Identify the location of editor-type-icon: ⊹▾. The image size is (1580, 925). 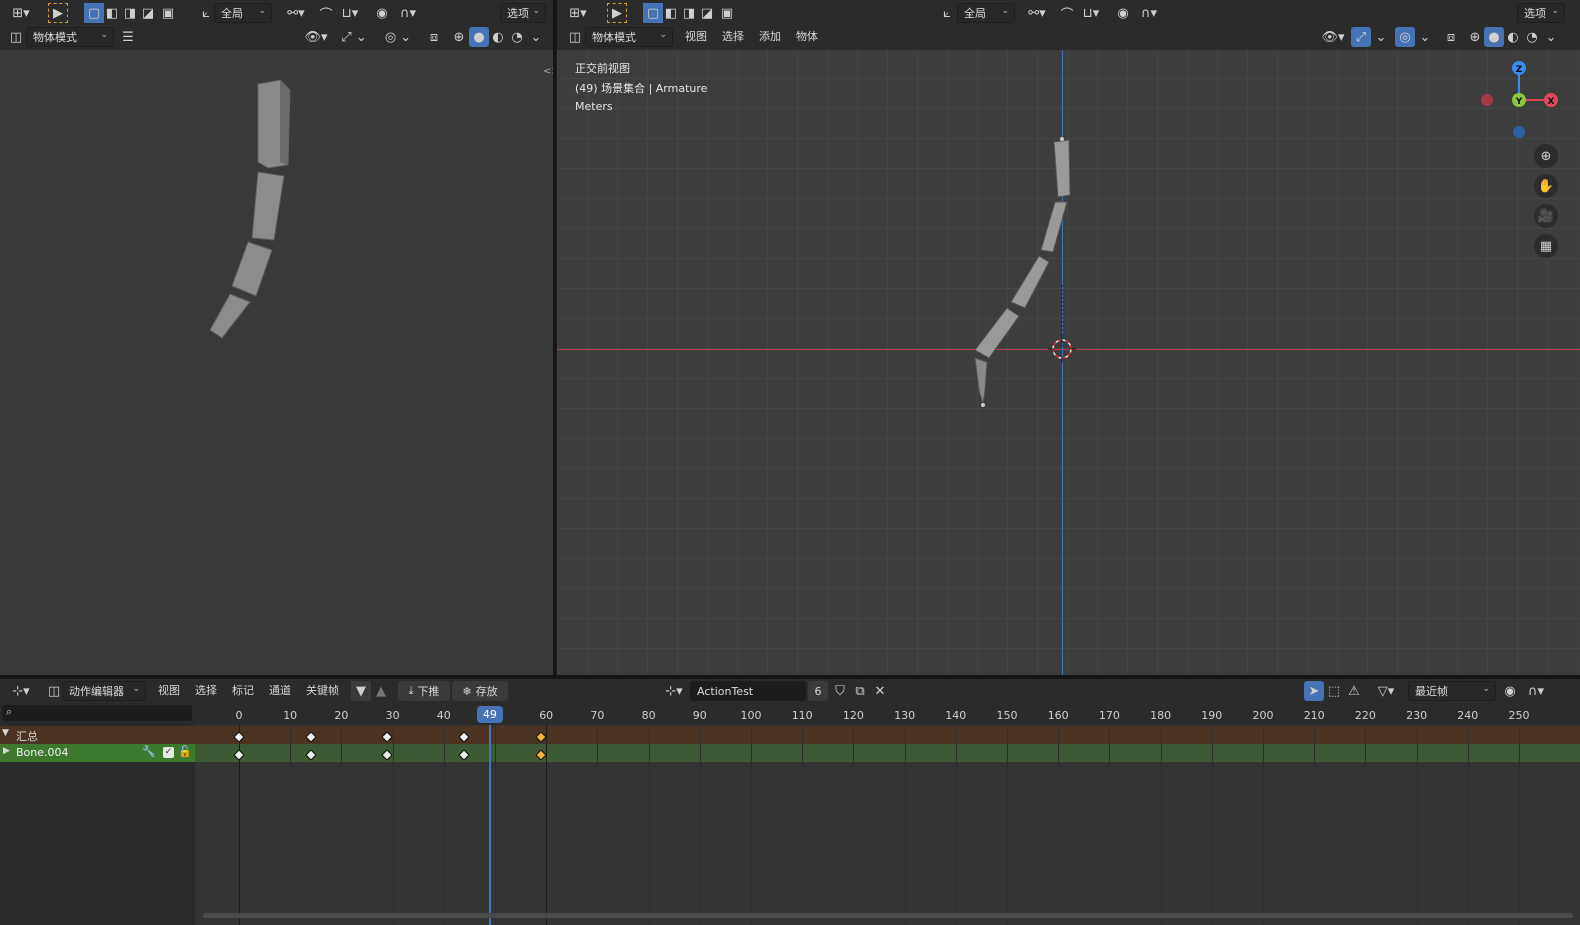
(21, 691).